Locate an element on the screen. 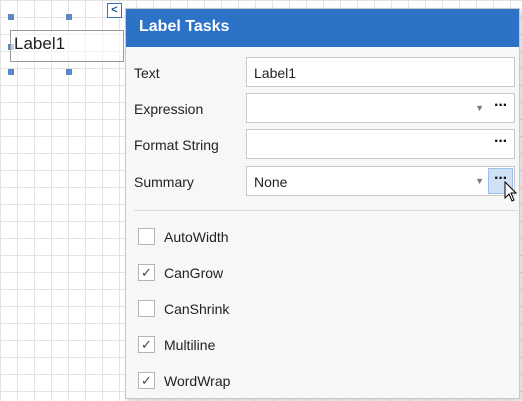  property-row-text: Text Label1 is located at coordinates (326, 72).